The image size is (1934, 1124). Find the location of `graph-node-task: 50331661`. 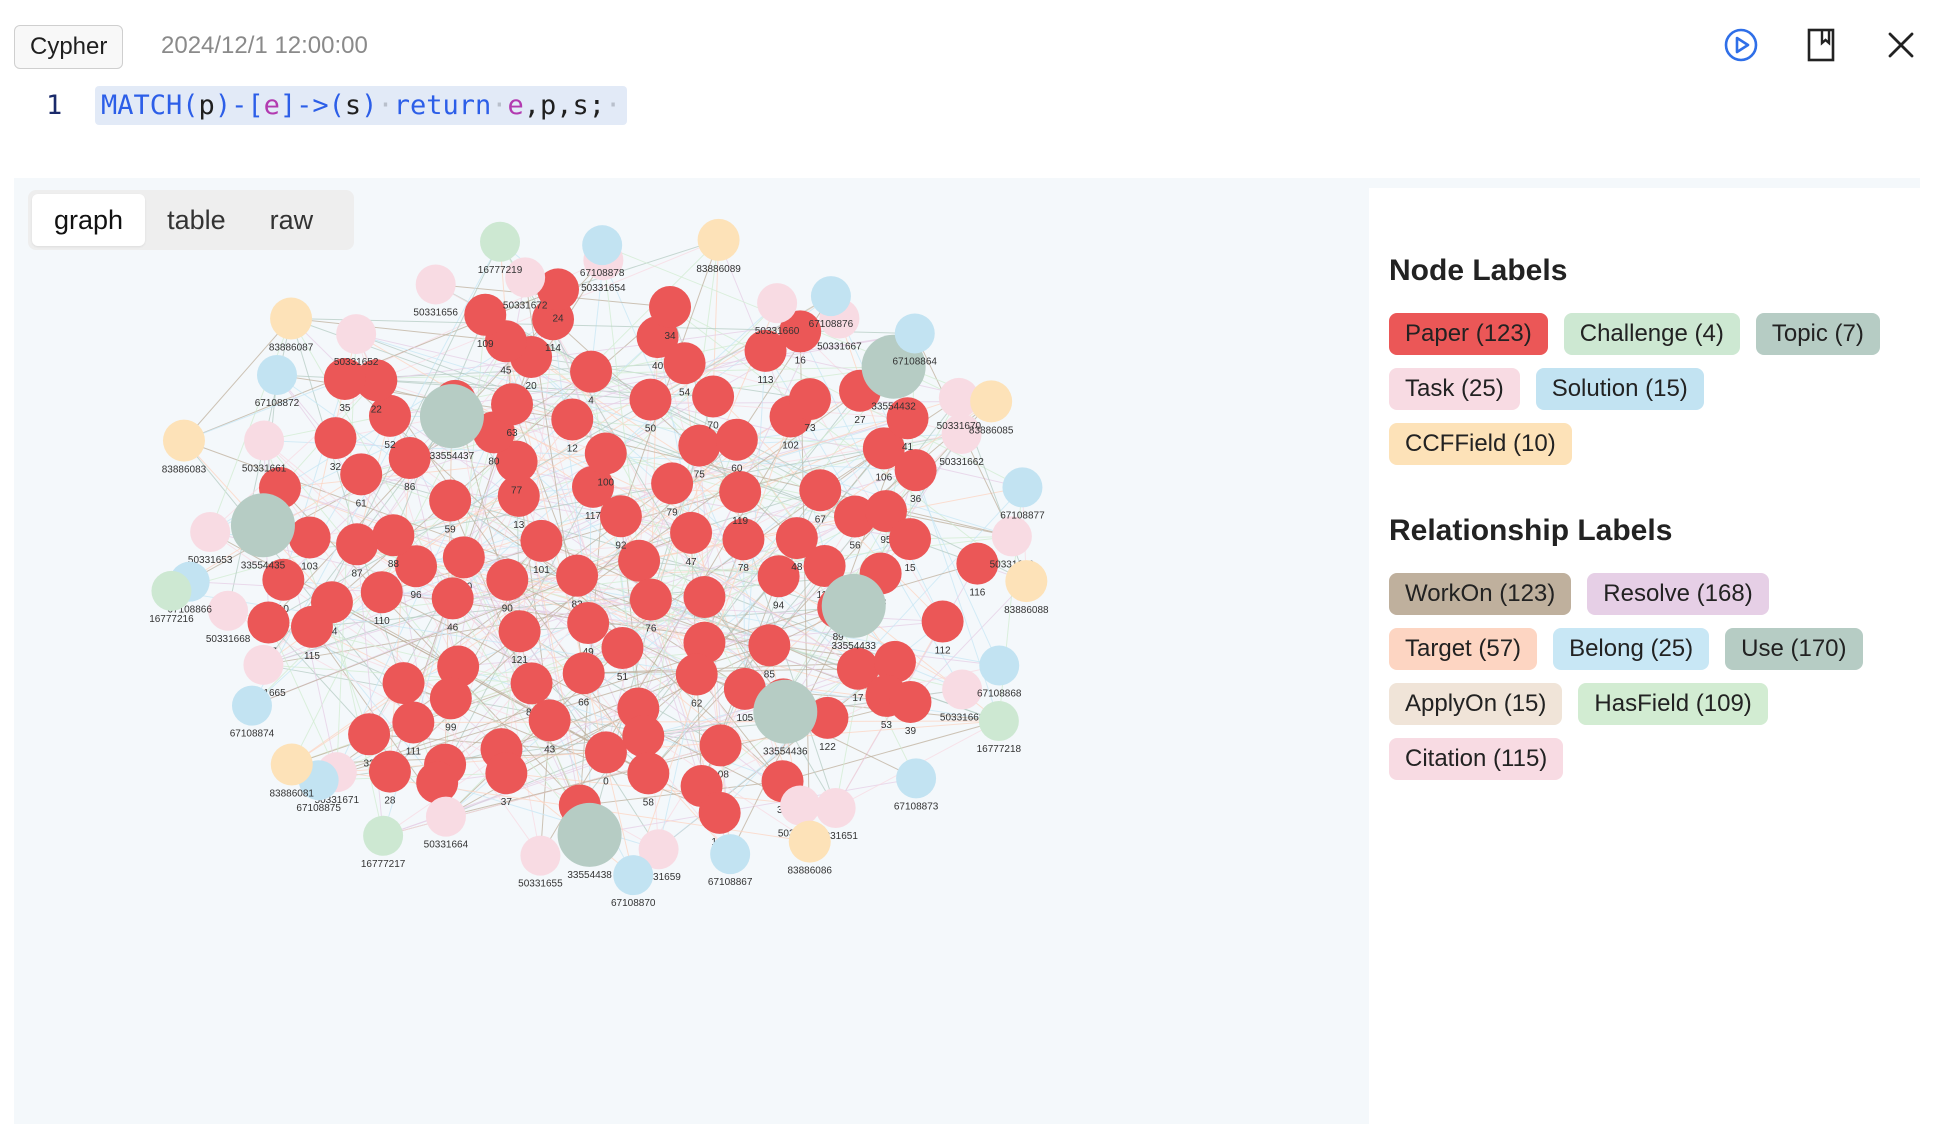

graph-node-task: 50331661 is located at coordinates (264, 447).